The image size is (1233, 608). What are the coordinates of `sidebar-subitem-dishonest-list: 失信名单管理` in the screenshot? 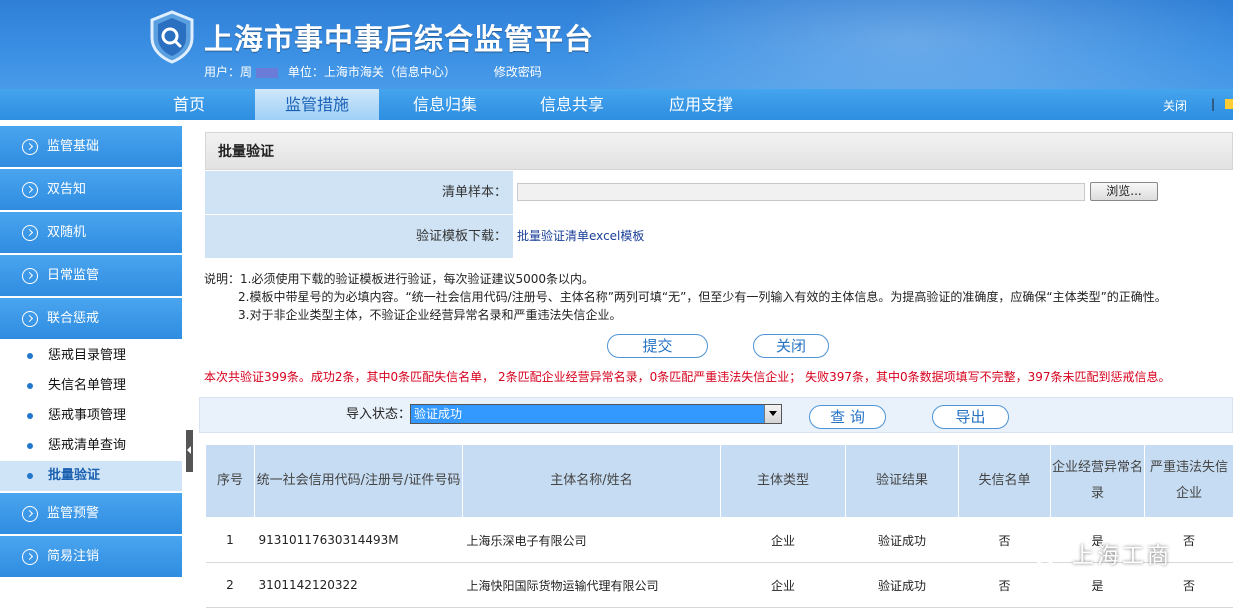 It's located at (91, 386).